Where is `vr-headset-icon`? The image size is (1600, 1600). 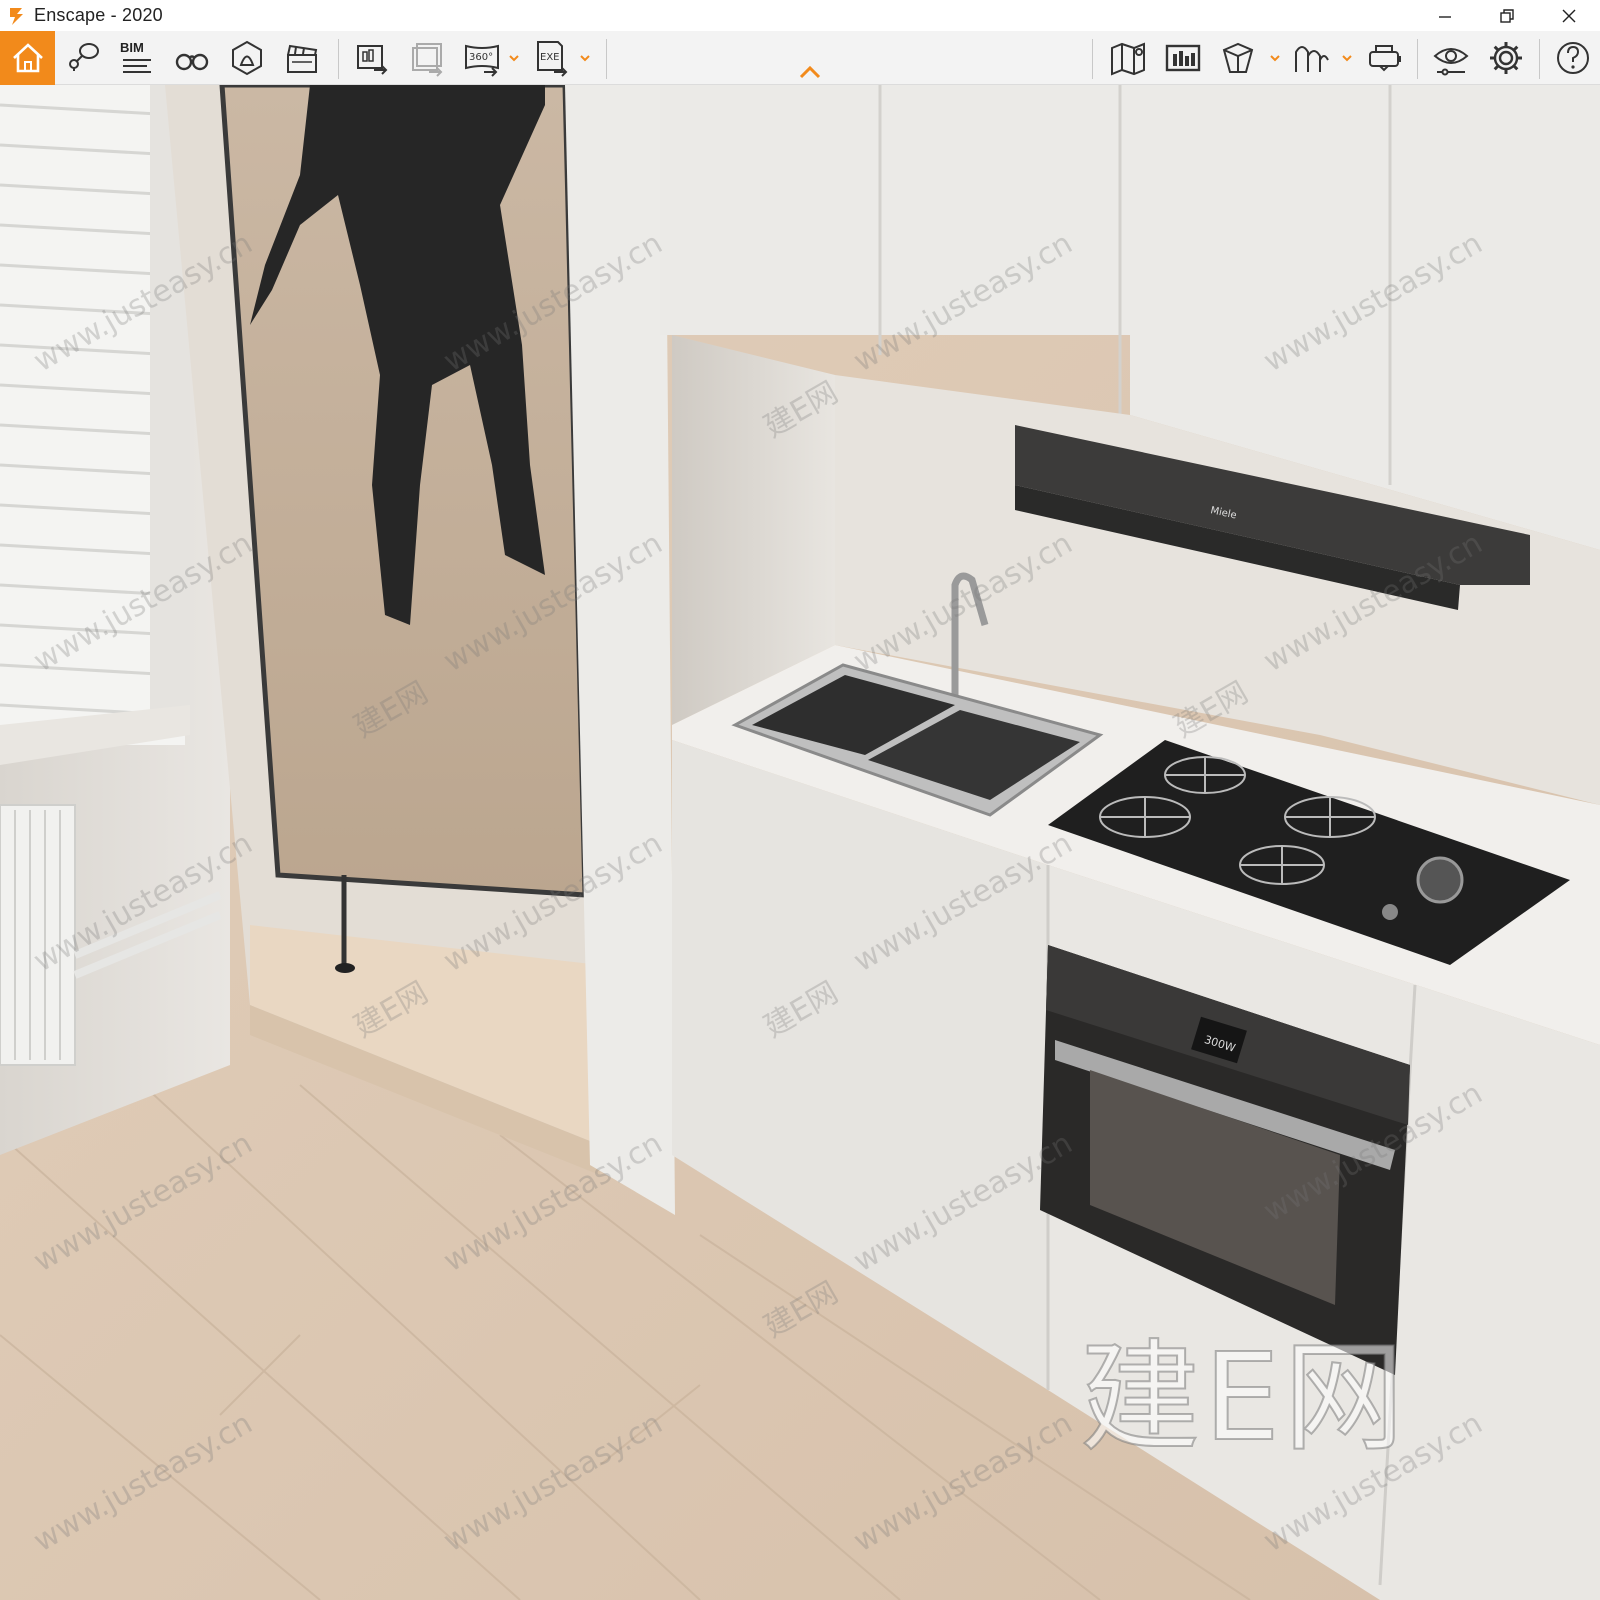 vr-headset-icon is located at coordinates (1385, 58).